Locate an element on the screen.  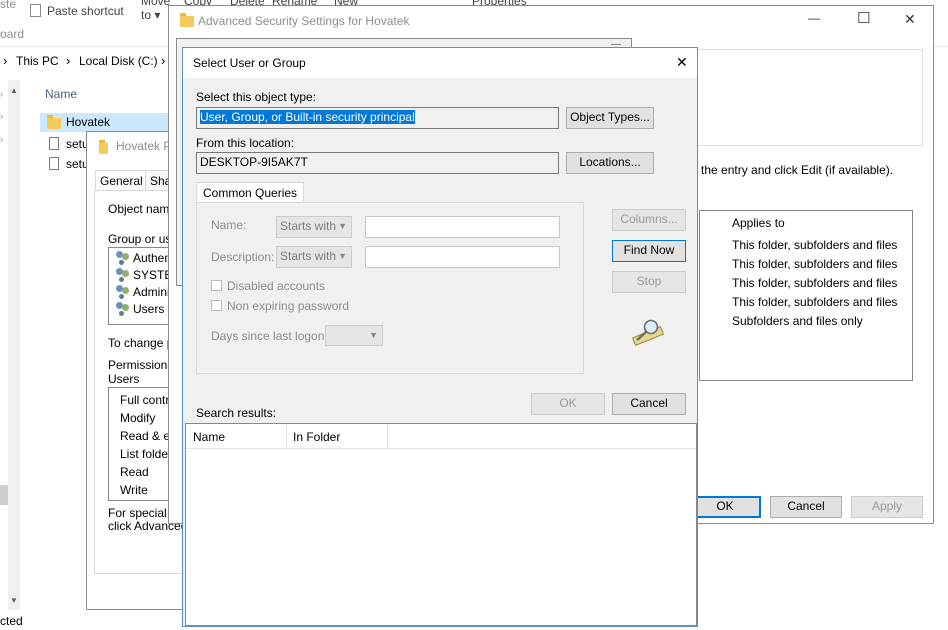
select-user-title: Select User or Group is located at coordinates (249, 63).